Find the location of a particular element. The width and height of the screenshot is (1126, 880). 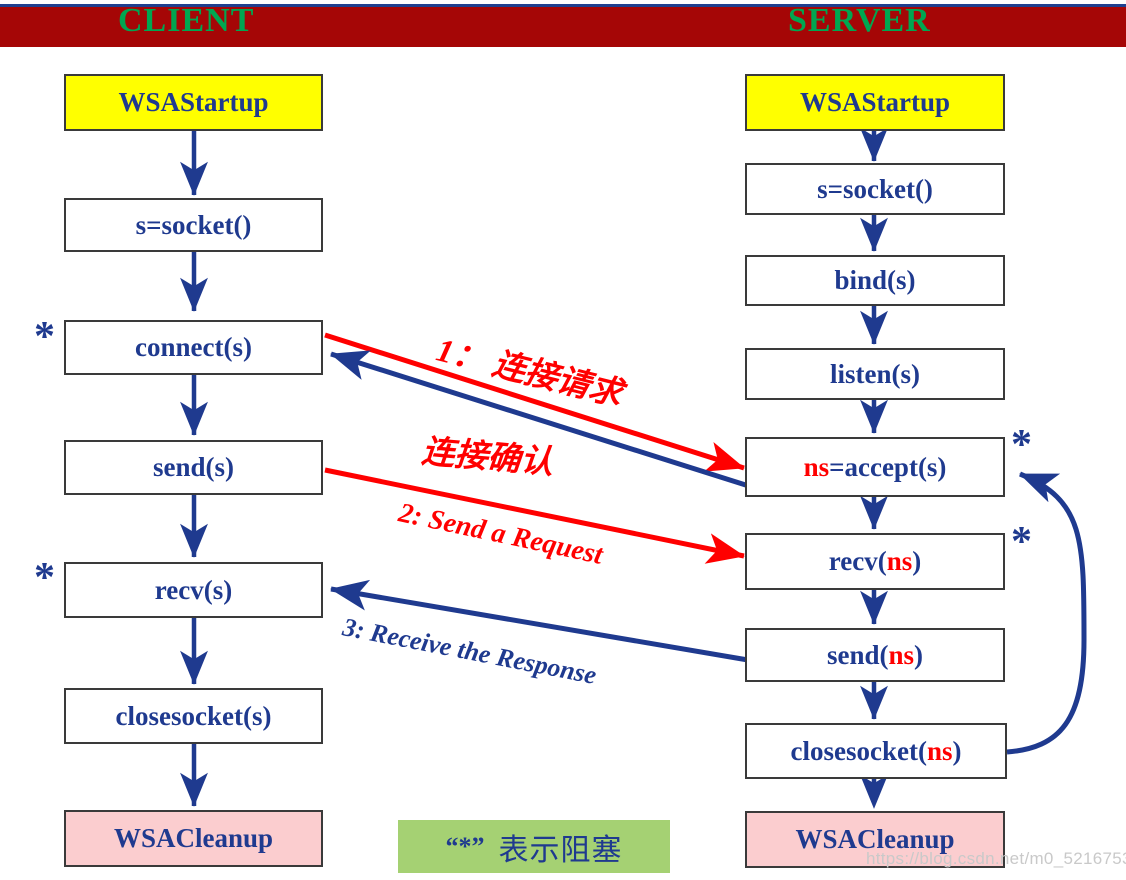

node-server-closesocket: closesocket(ns) is located at coordinates (876, 751).